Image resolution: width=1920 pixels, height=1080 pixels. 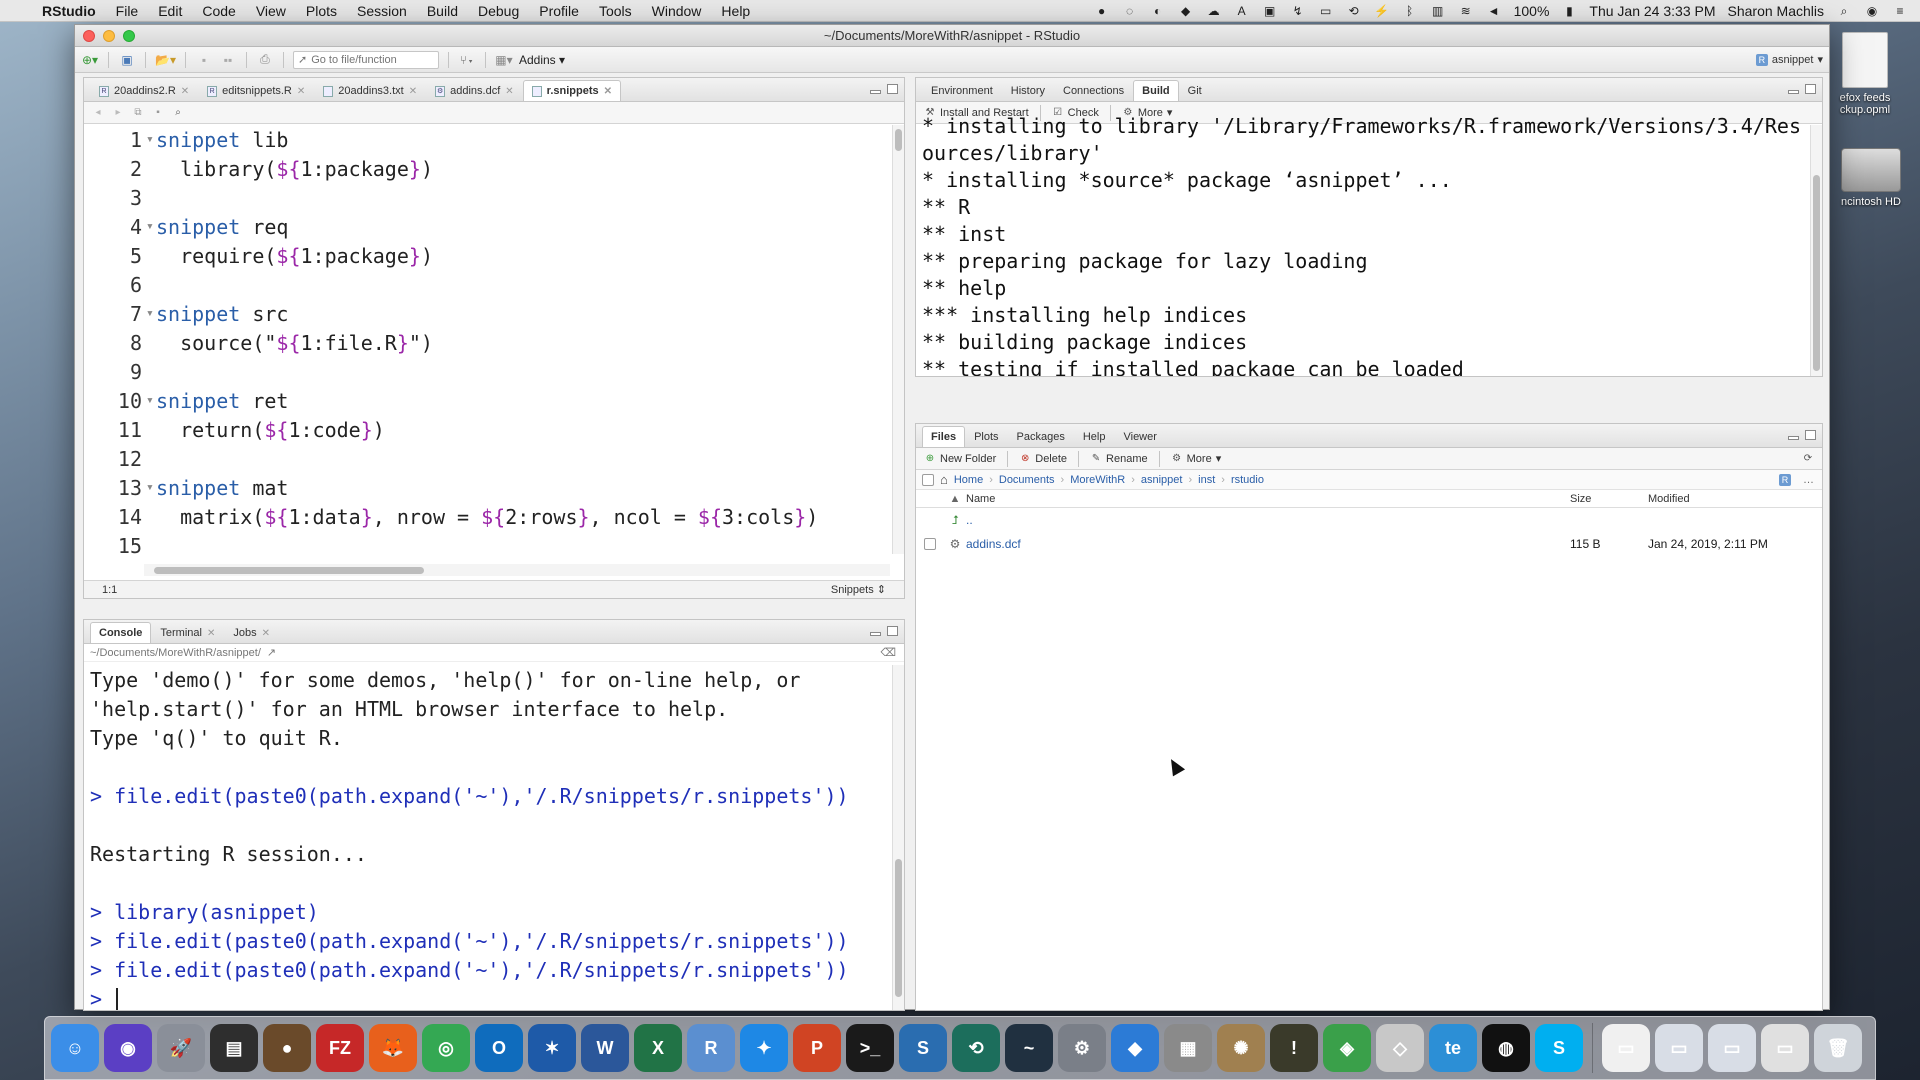 What do you see at coordinates (121, 632) in the screenshot?
I see `tab-console: Console` at bounding box center [121, 632].